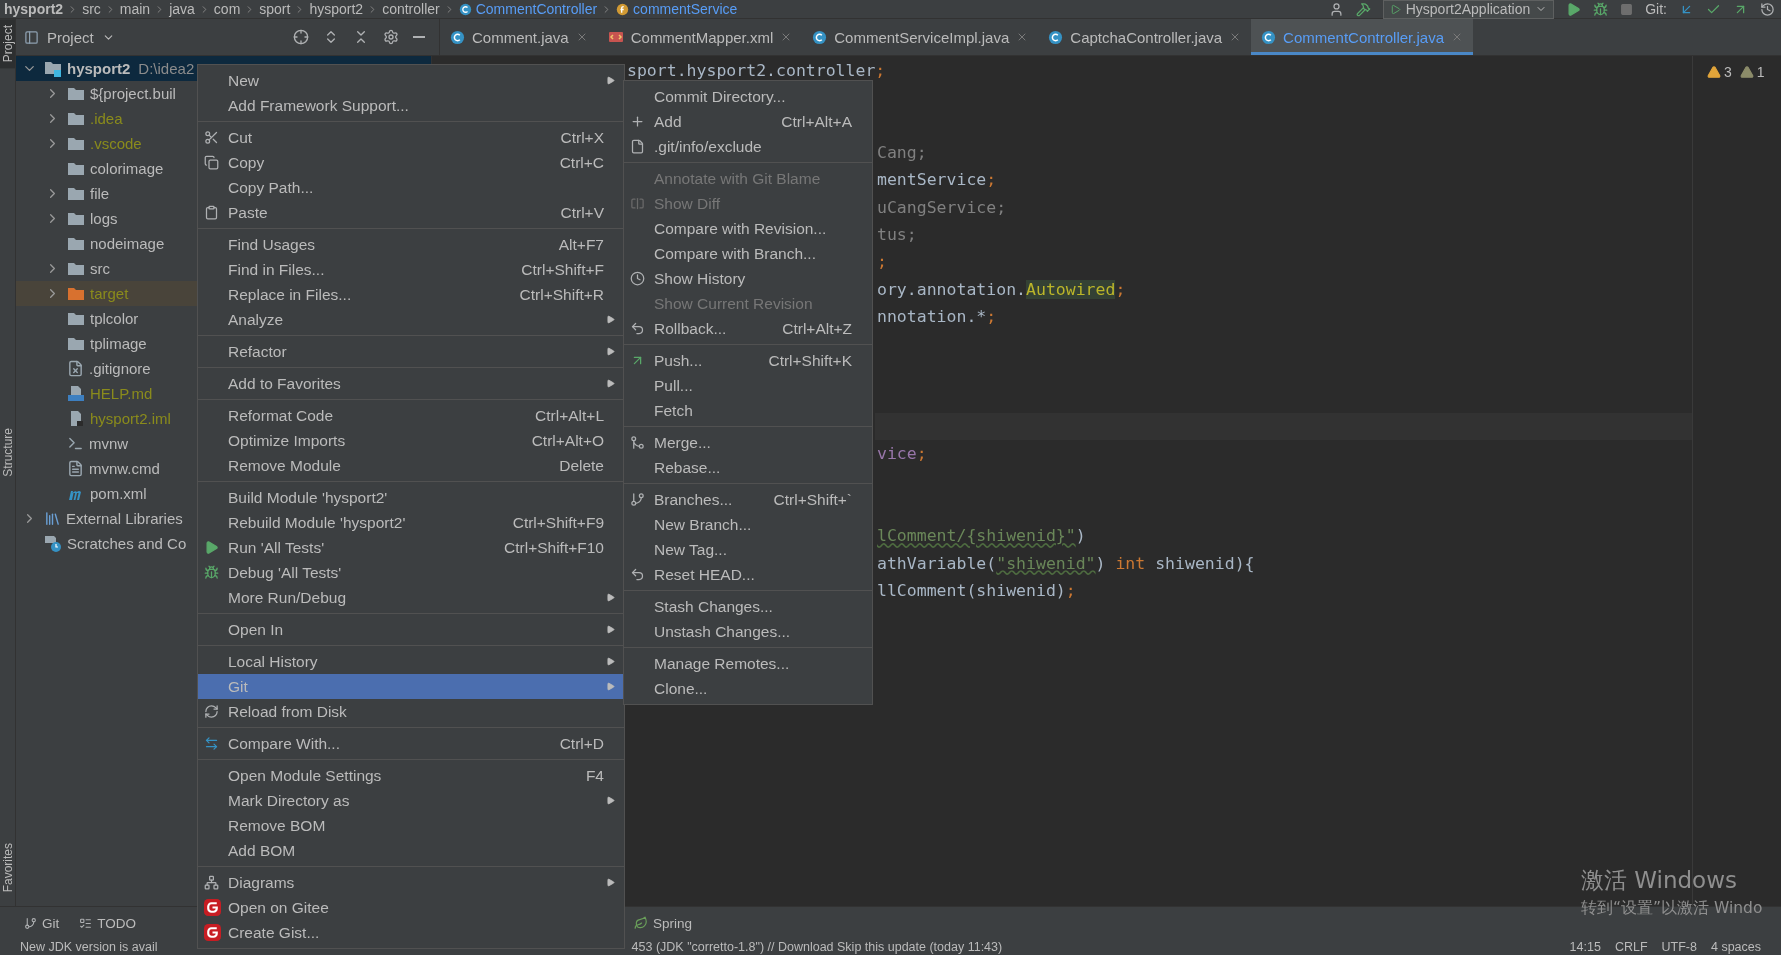 The image size is (1781, 955). What do you see at coordinates (902, 454) in the screenshot?
I see `code-line: vice;` at bounding box center [902, 454].